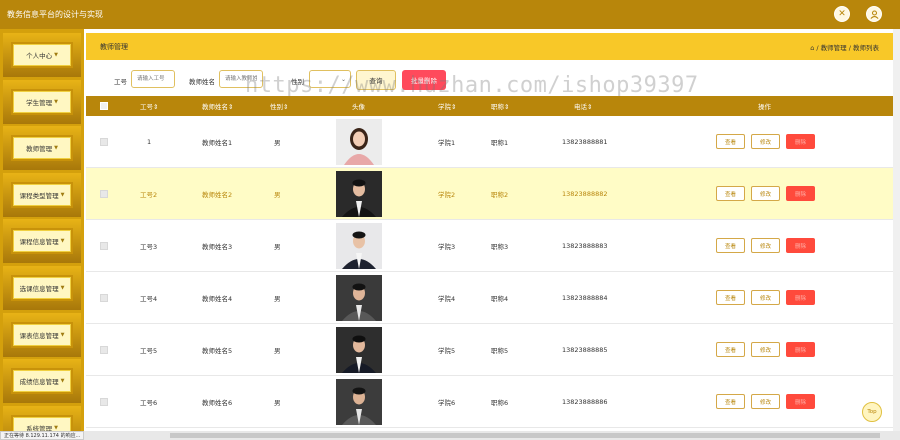  I want to click on cell-title: 职称1, so click(500, 142).